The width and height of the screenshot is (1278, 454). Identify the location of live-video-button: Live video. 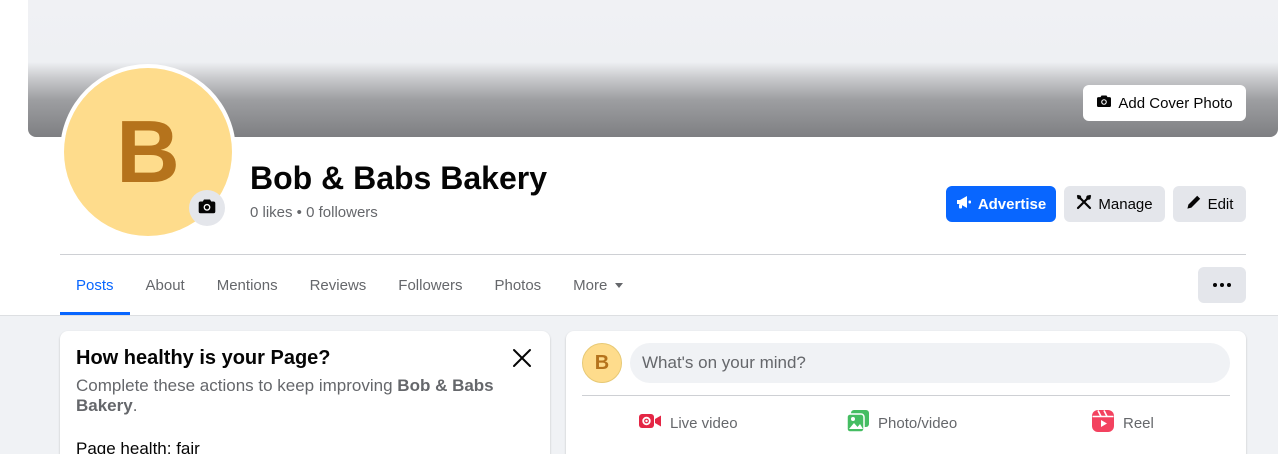
(688, 423).